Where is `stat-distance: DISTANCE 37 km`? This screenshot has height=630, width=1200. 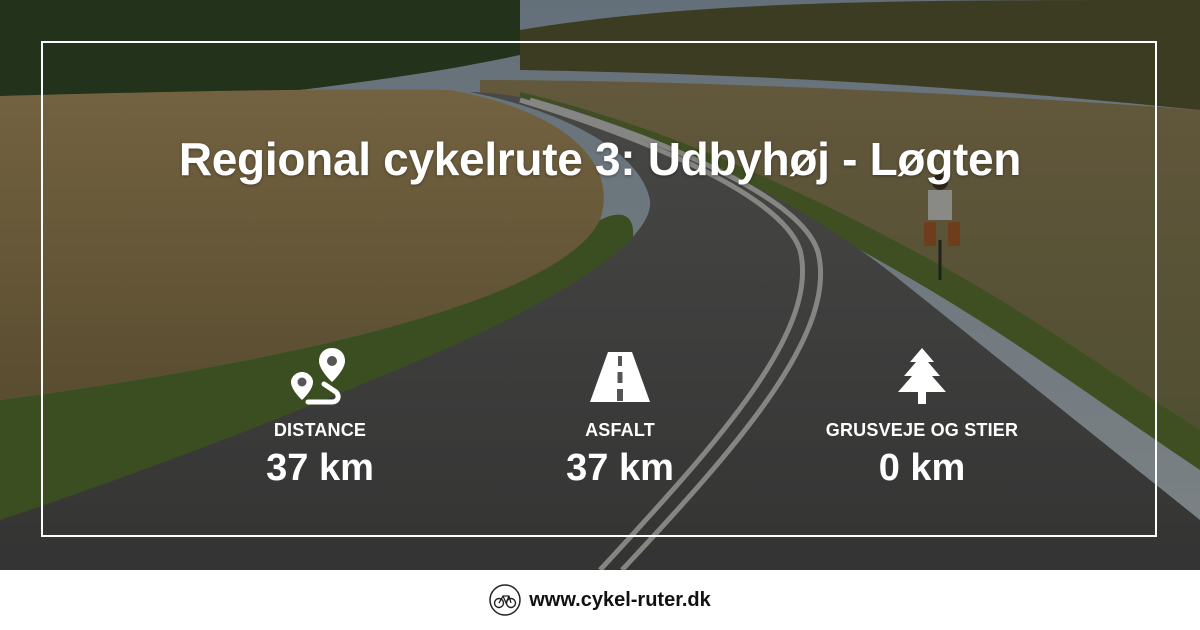
stat-distance: DISTANCE 37 km is located at coordinates (320, 417).